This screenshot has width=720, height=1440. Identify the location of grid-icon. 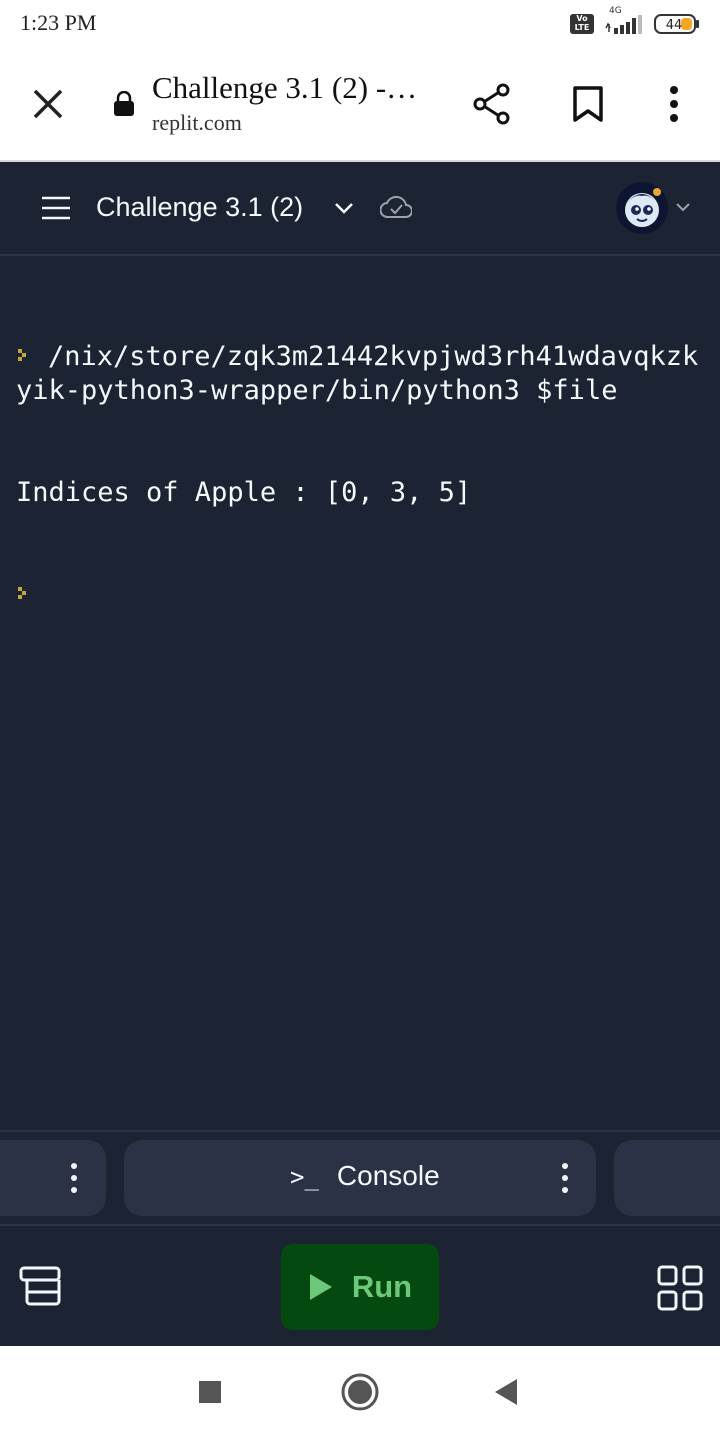
(680, 1288).